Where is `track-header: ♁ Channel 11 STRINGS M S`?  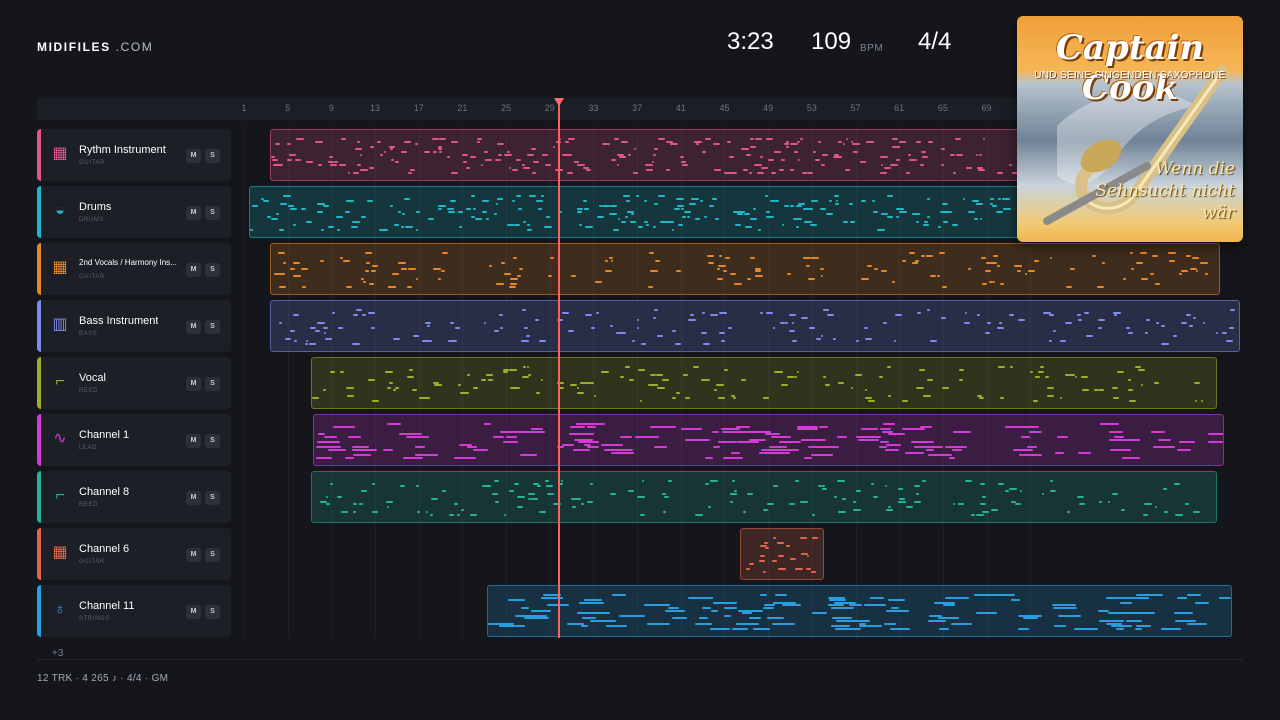 track-header: ♁ Channel 11 STRINGS M S is located at coordinates (134, 611).